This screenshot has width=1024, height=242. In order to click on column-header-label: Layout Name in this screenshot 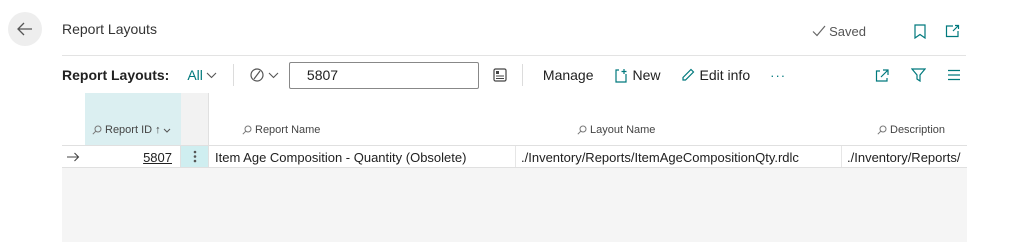, I will do `click(623, 130)`.